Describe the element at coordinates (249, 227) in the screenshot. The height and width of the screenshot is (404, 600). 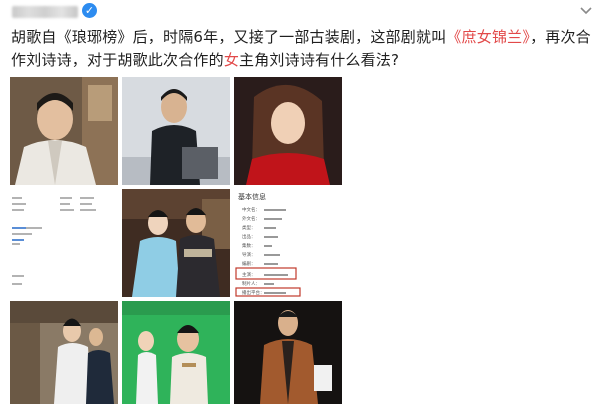
I see `svg-text: 类型：` at that location.